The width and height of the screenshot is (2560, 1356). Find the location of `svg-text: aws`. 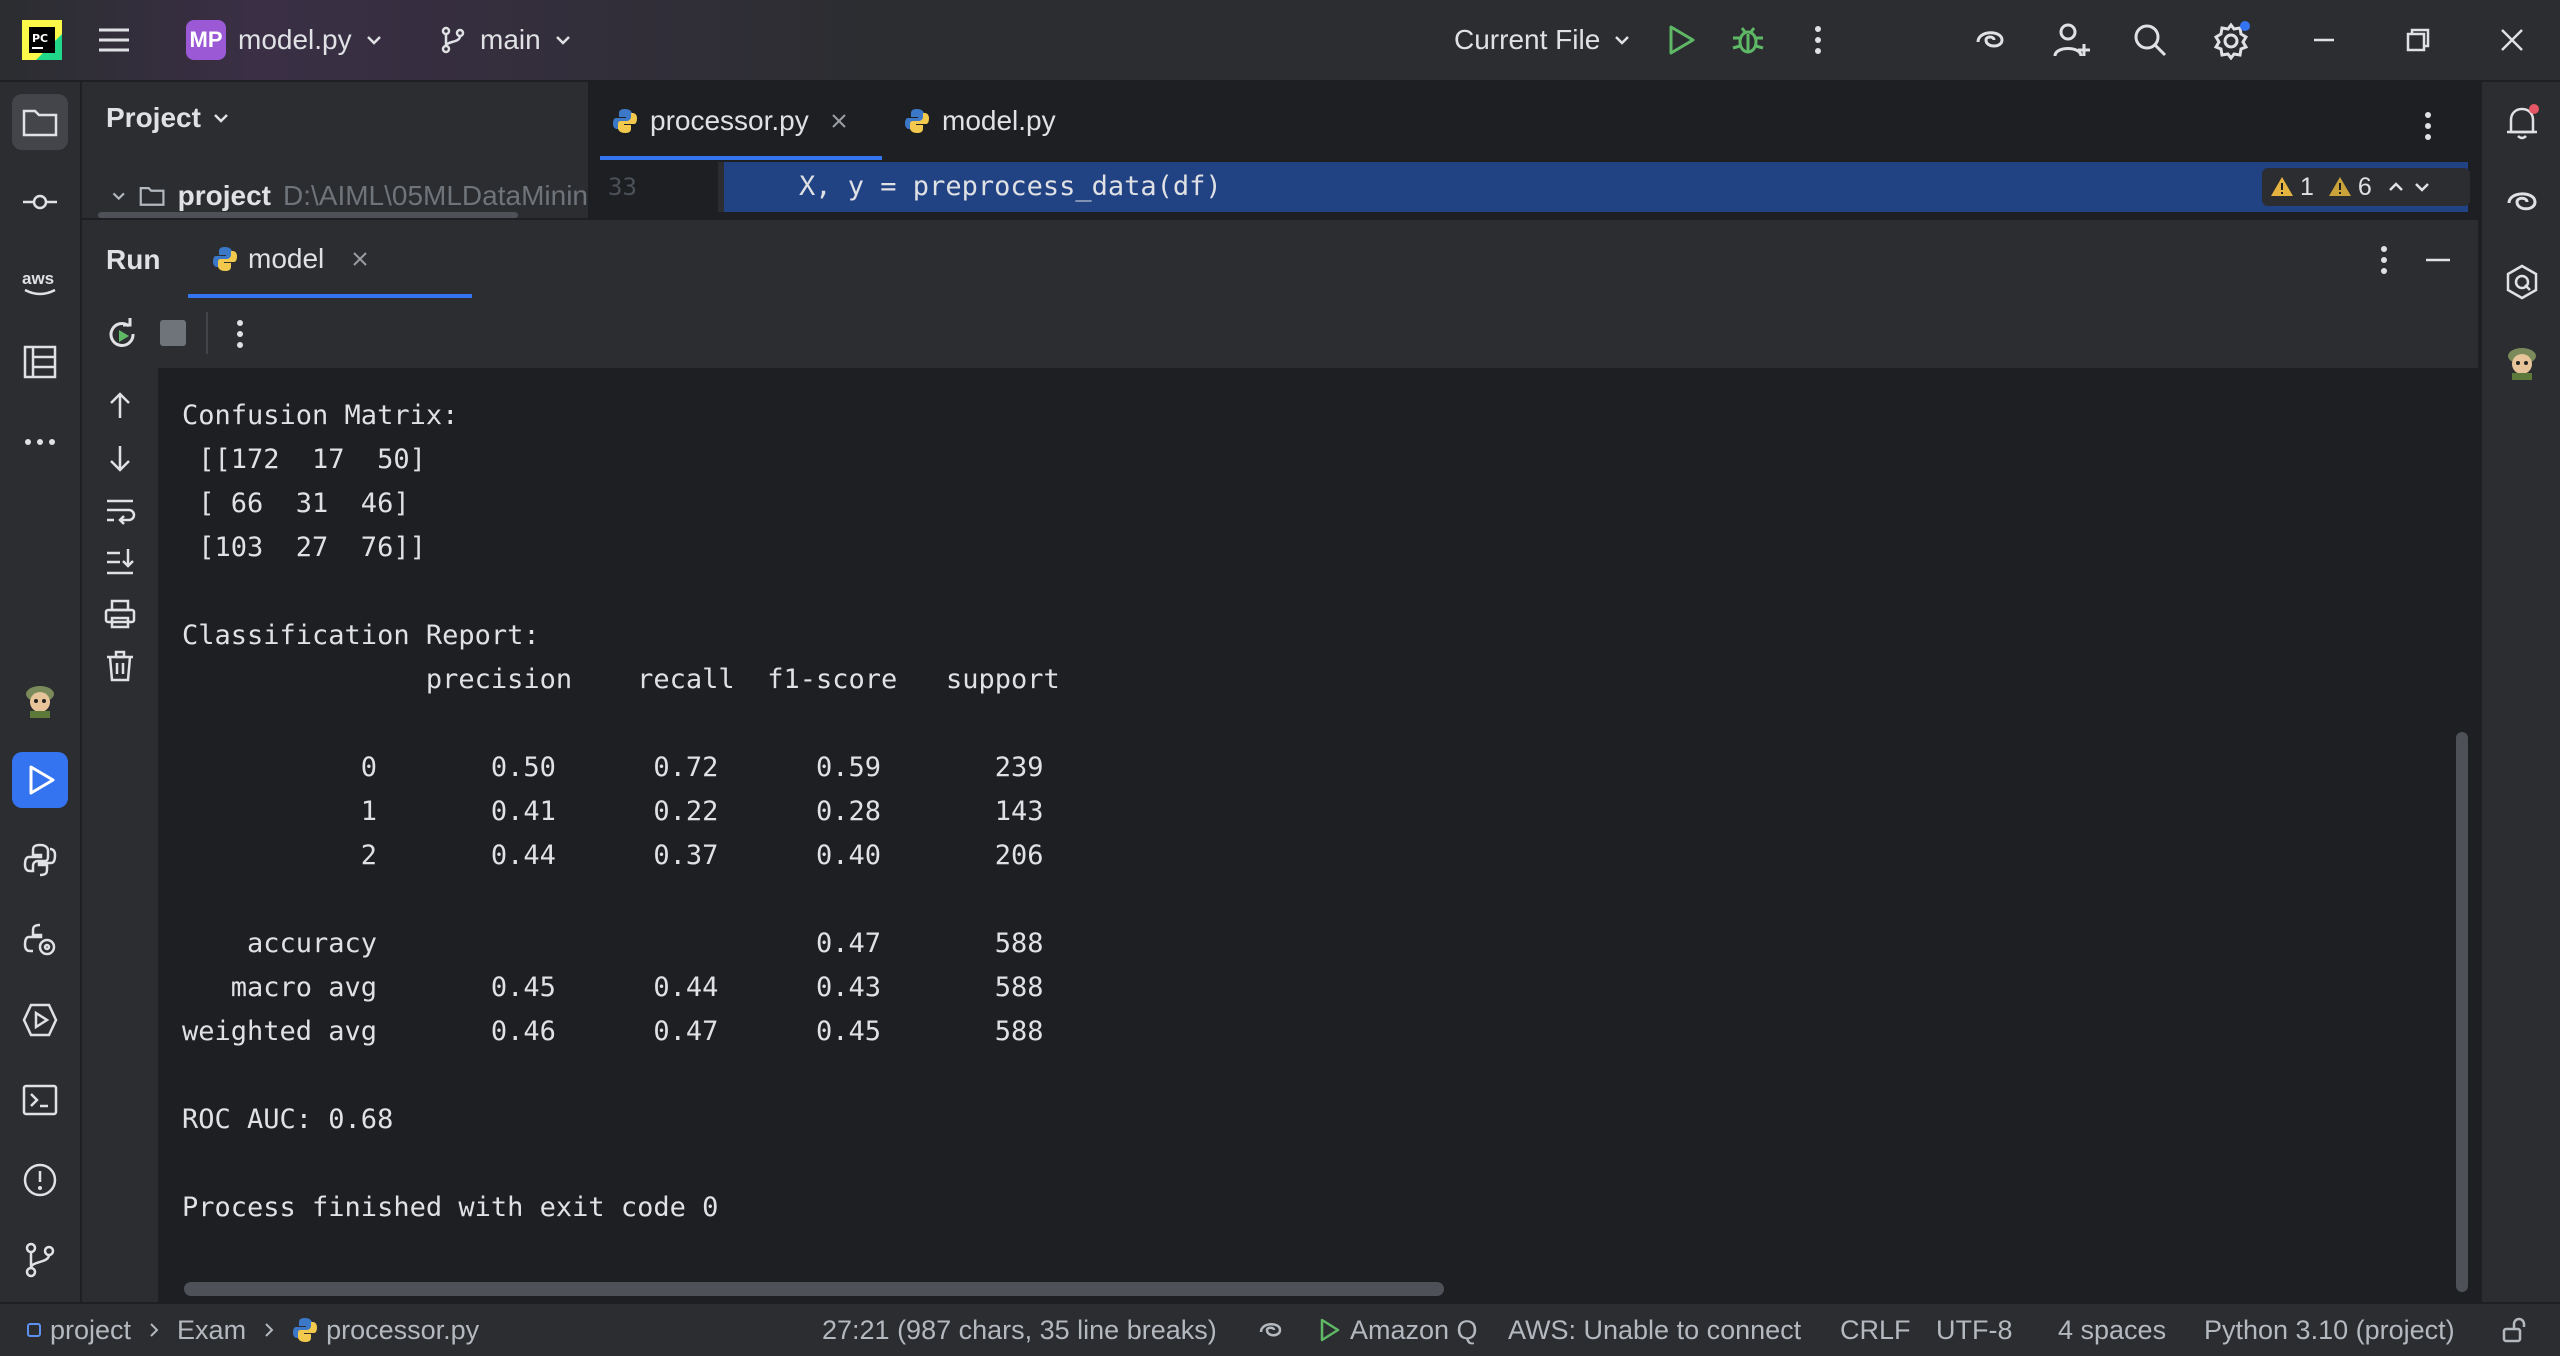

svg-text: aws is located at coordinates (38, 278).